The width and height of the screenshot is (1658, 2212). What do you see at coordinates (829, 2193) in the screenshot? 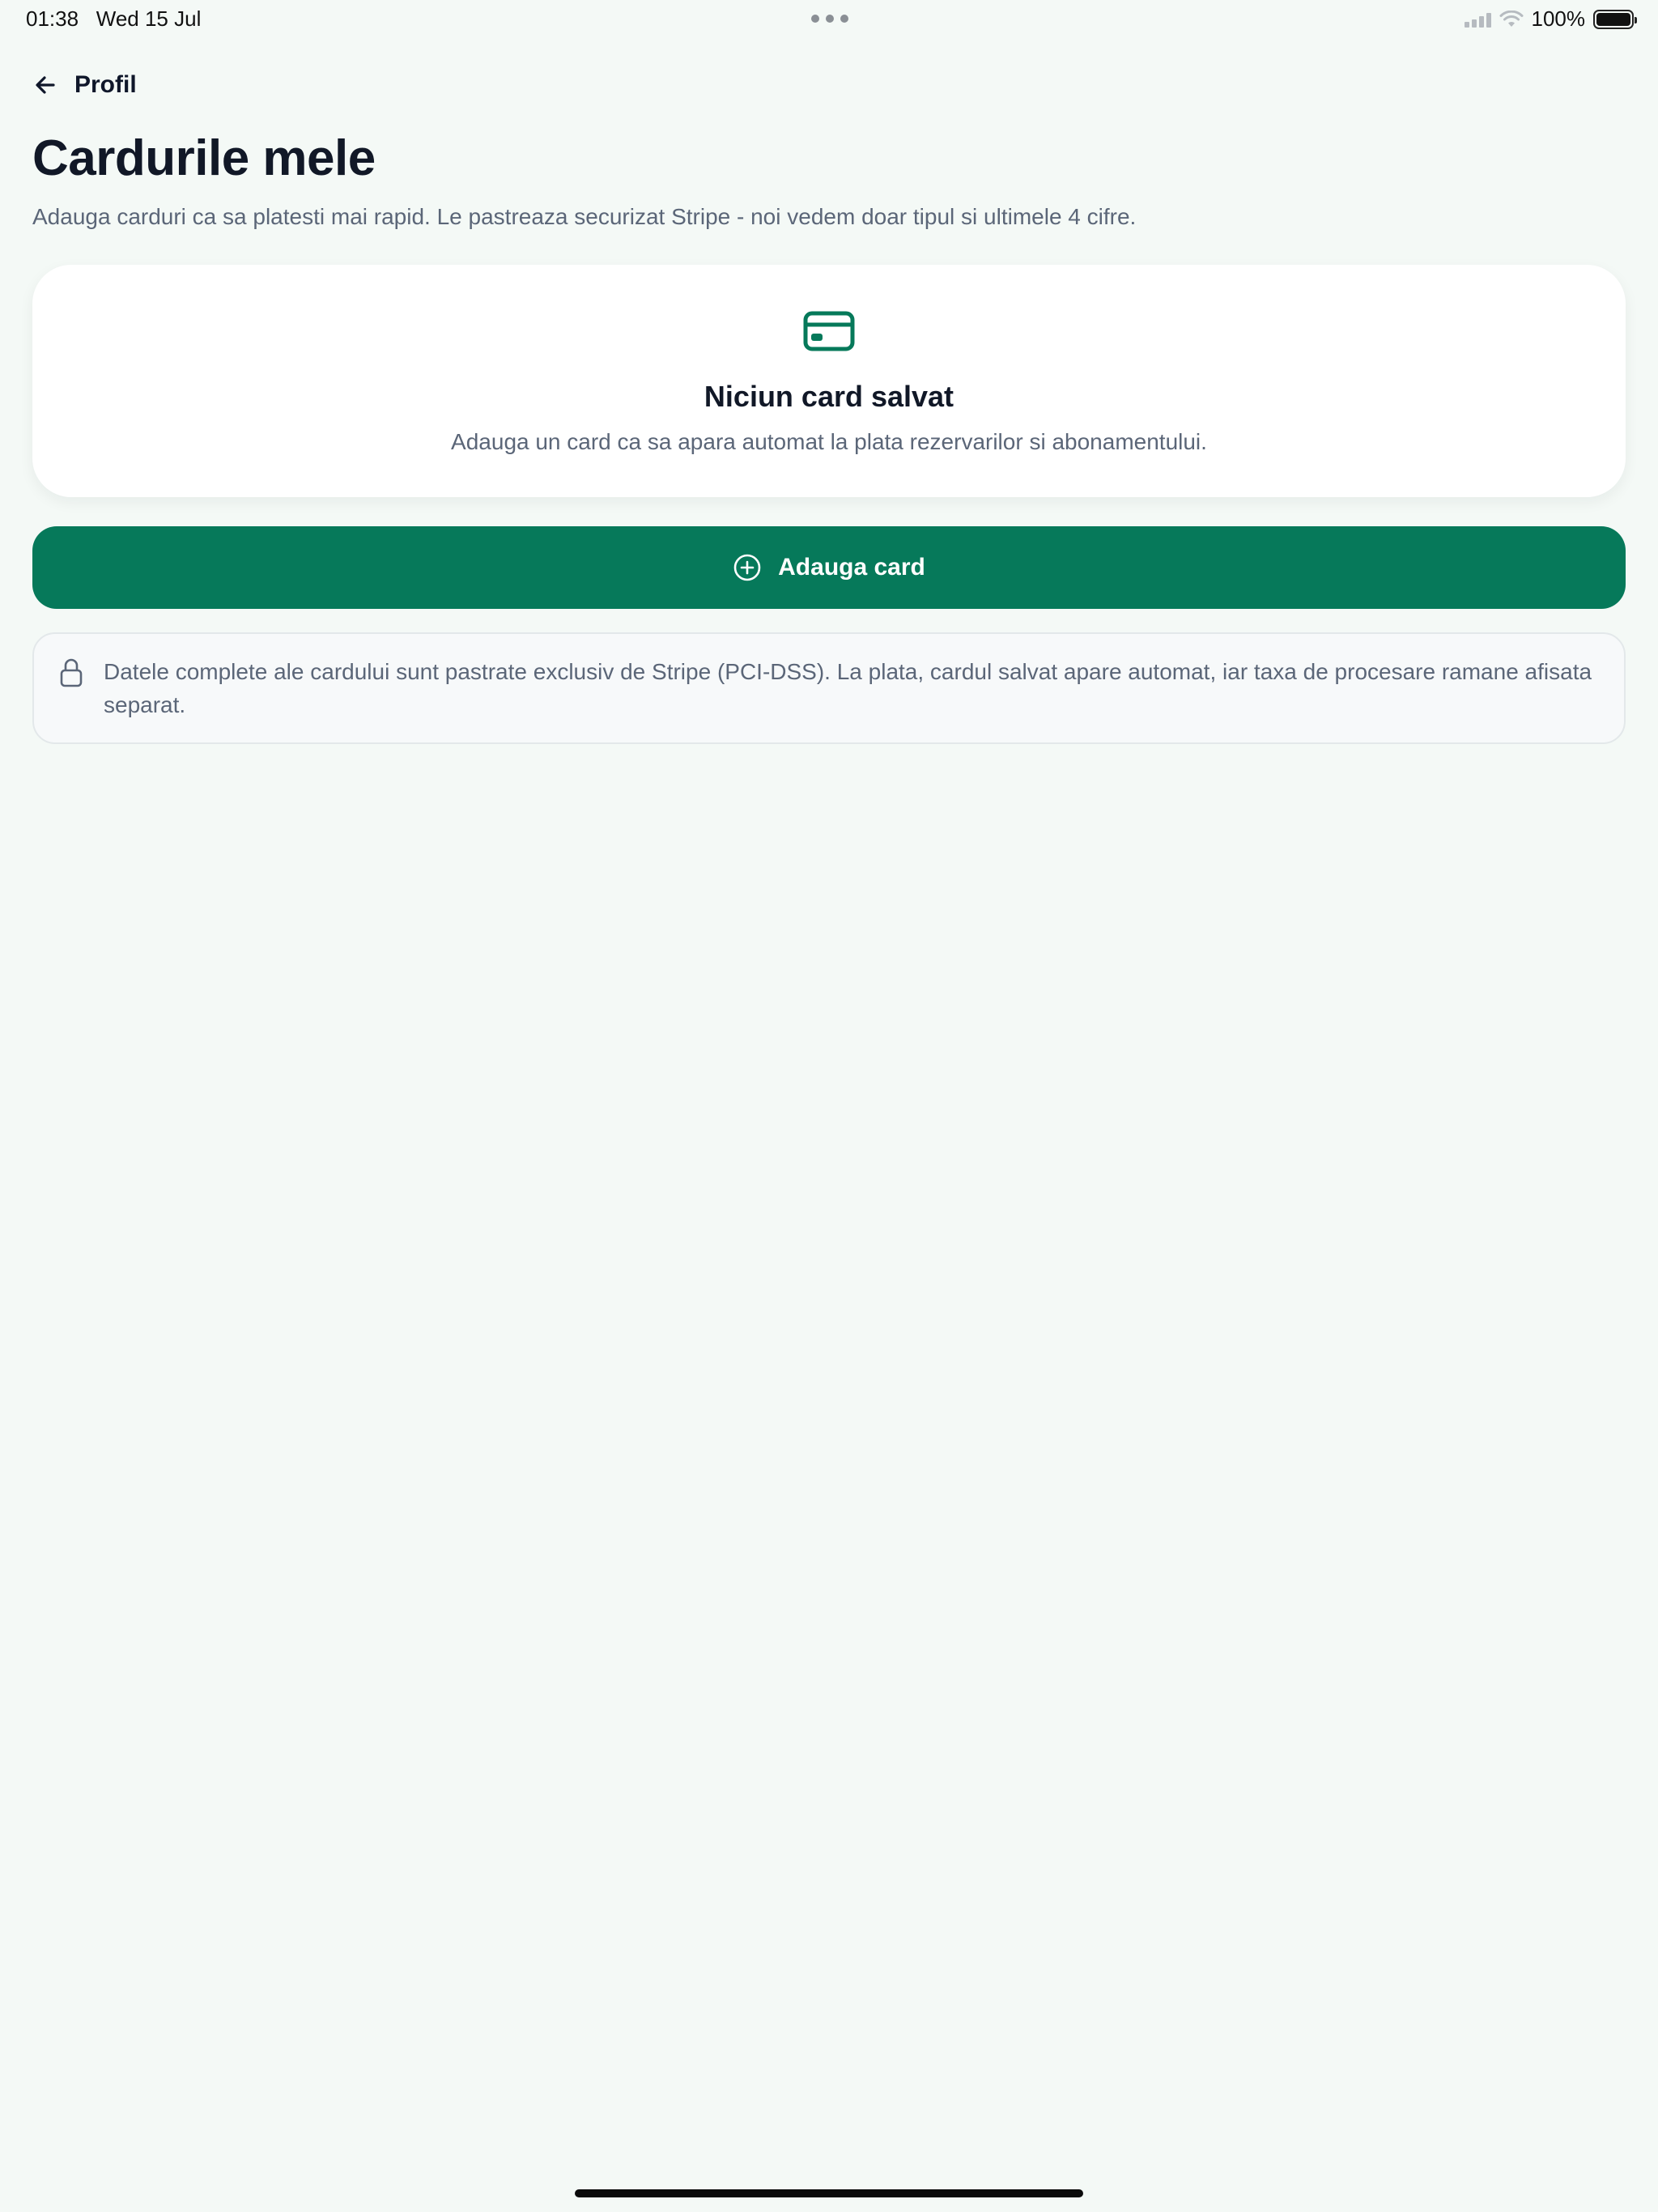
I see `home-indicator` at bounding box center [829, 2193].